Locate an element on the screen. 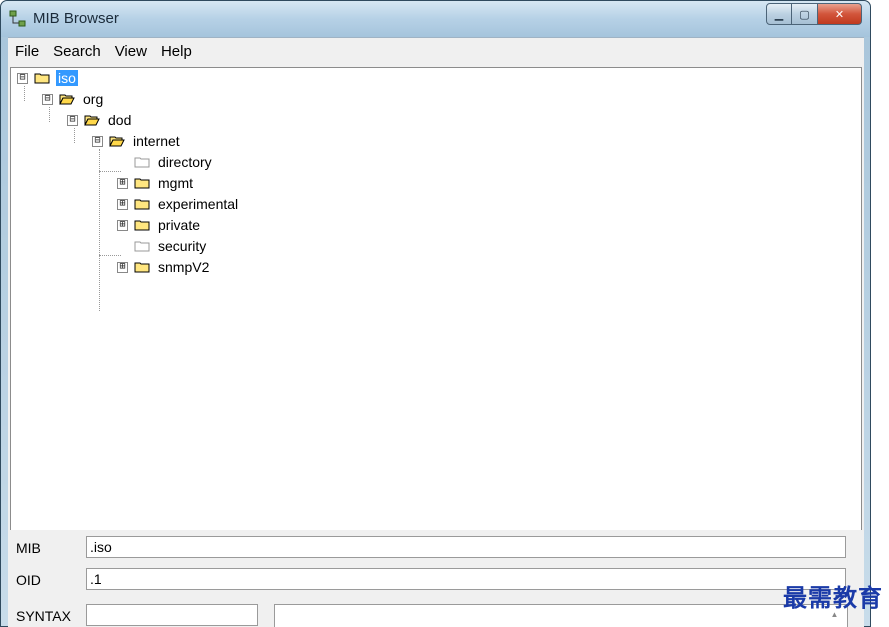  tree-node-label: dod is located at coordinates (120, 120).